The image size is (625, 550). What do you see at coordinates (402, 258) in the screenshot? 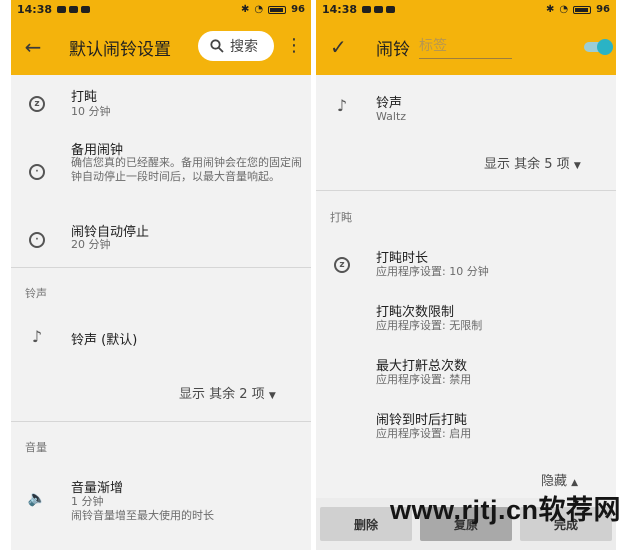
I see `snooze-length-title: 打盹时长` at bounding box center [402, 258].